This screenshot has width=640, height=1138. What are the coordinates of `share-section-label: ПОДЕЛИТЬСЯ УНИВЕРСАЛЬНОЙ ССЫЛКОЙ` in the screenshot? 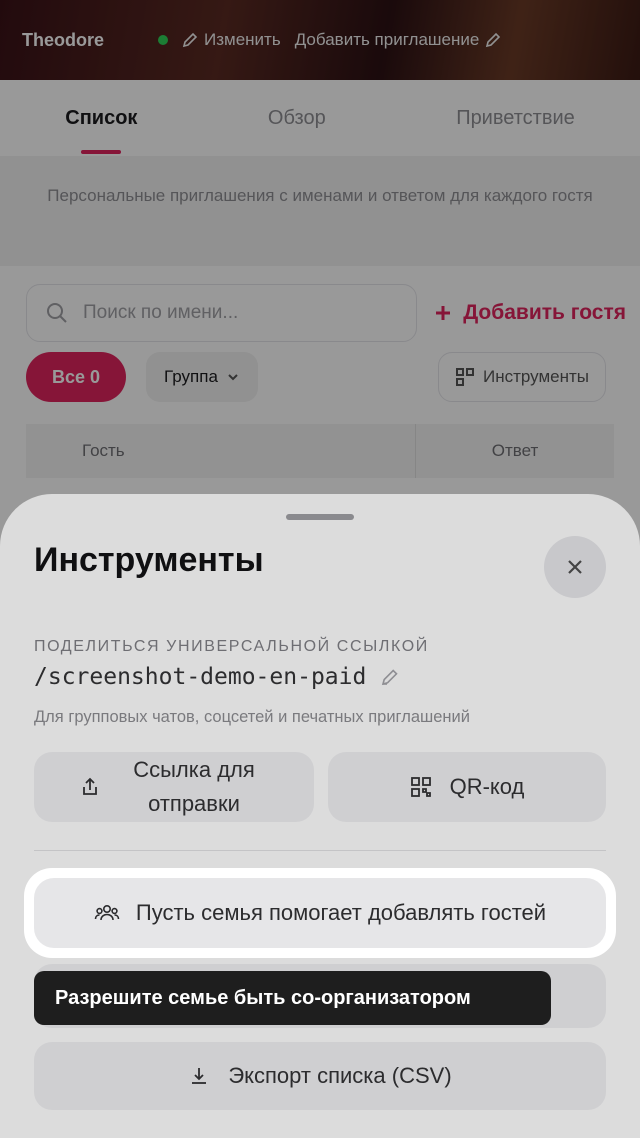 It's located at (231, 646).